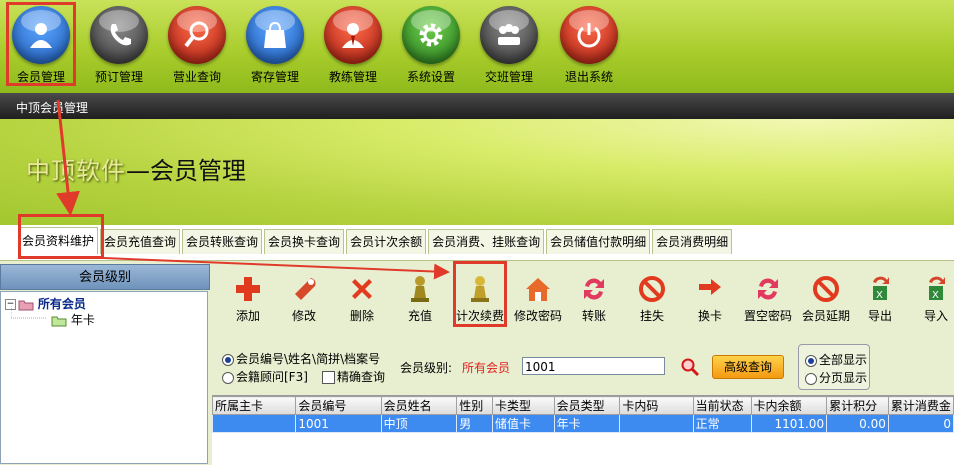  What do you see at coordinates (361, 316) in the screenshot?
I see `delete-label: 删除` at bounding box center [361, 316].